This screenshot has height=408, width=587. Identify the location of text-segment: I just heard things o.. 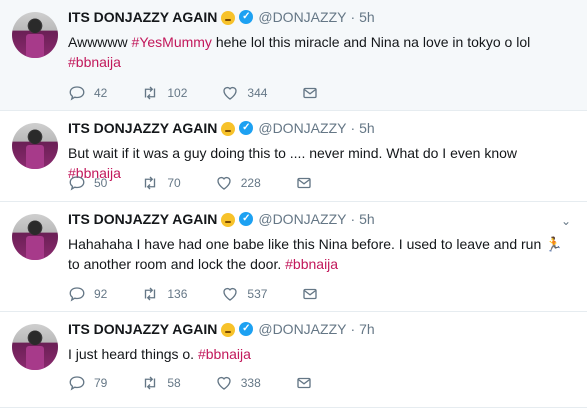
(133, 354).